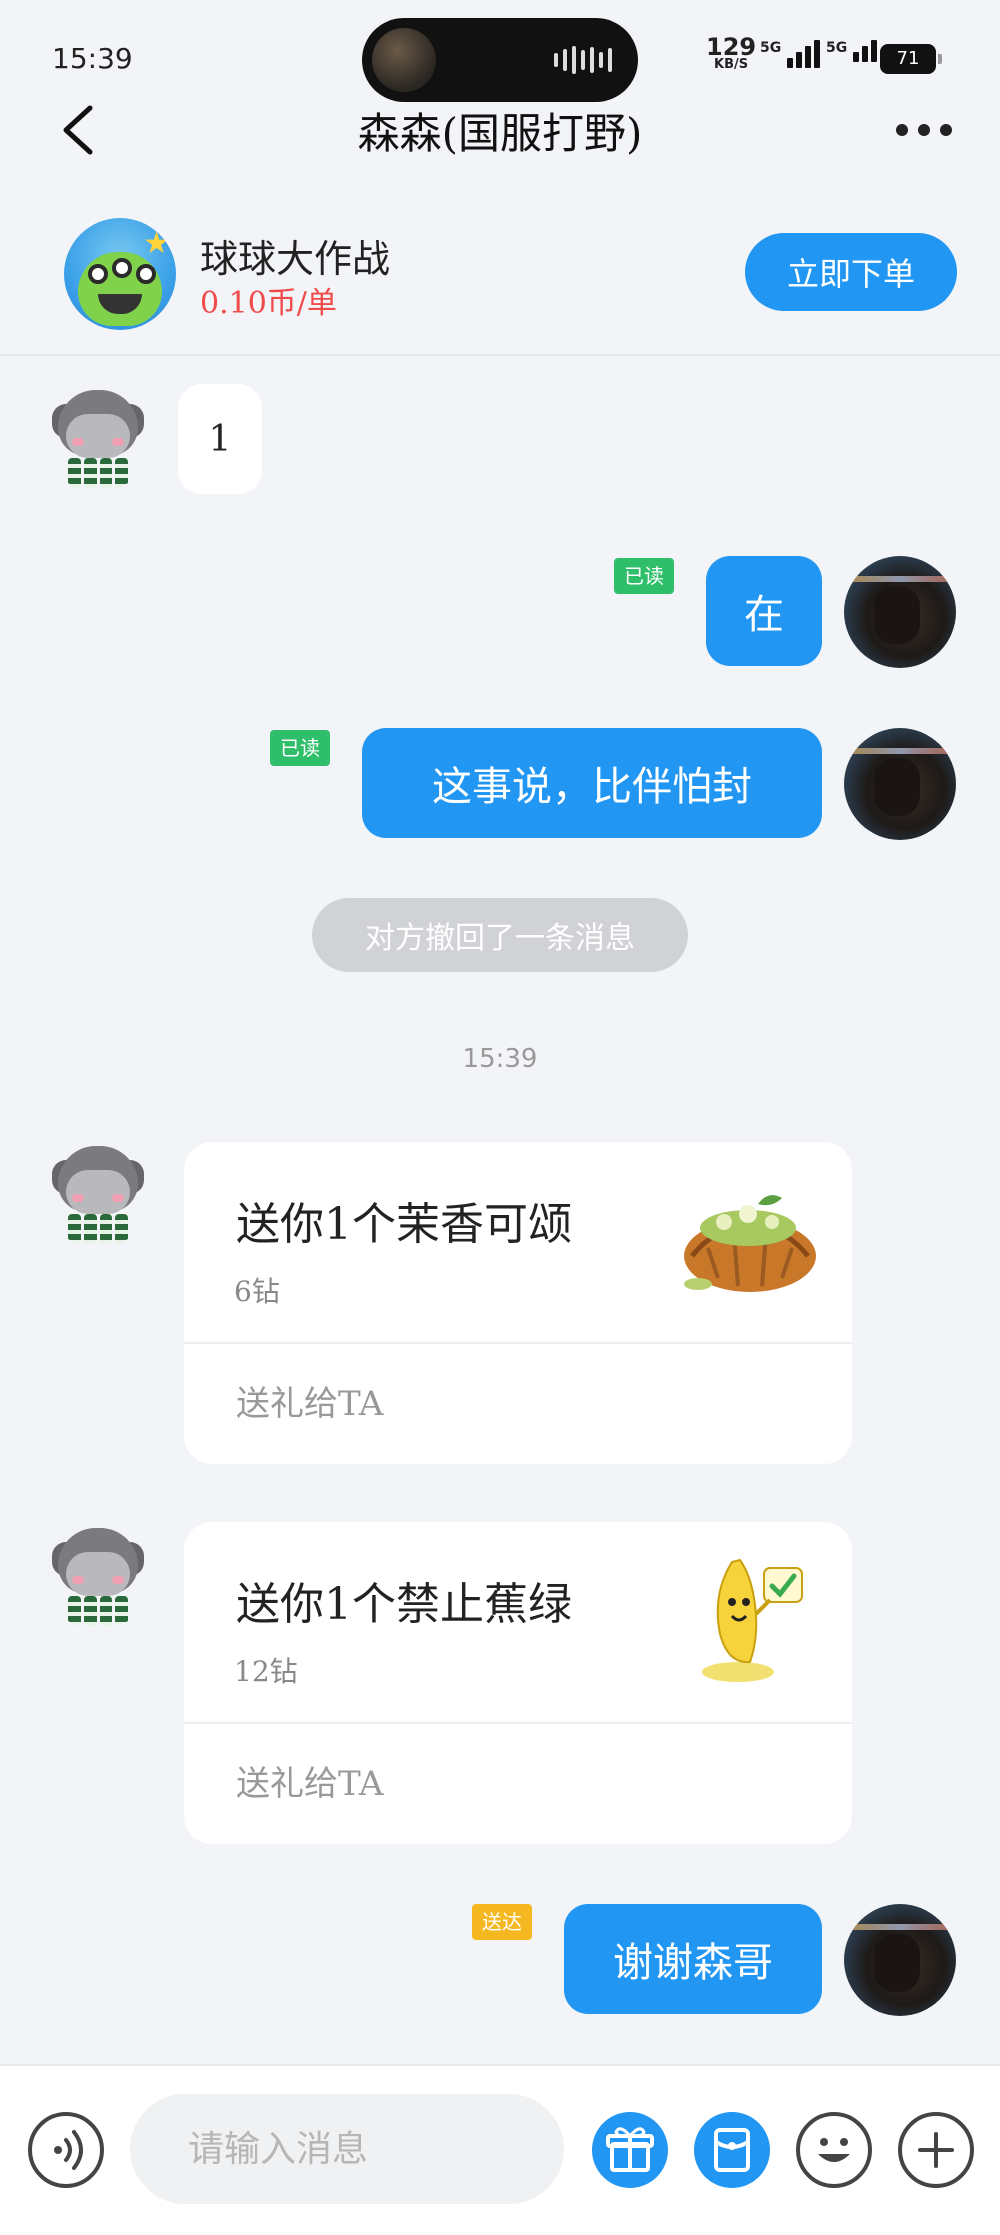  I want to click on gift-title: 送你1个禁止蕉绿, so click(404, 1604).